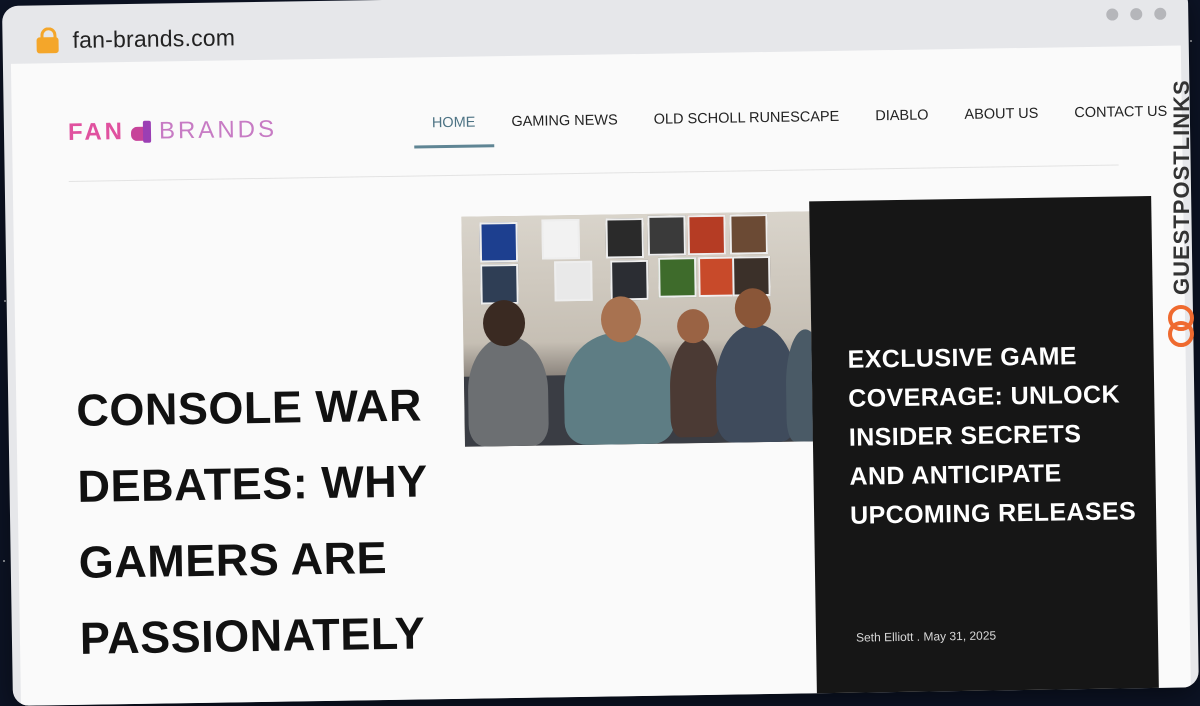 The width and height of the screenshot is (1200, 706). I want to click on nav-item-old-scholl-runescape: OLD SCHOLL RUNESCAPE, so click(746, 115).